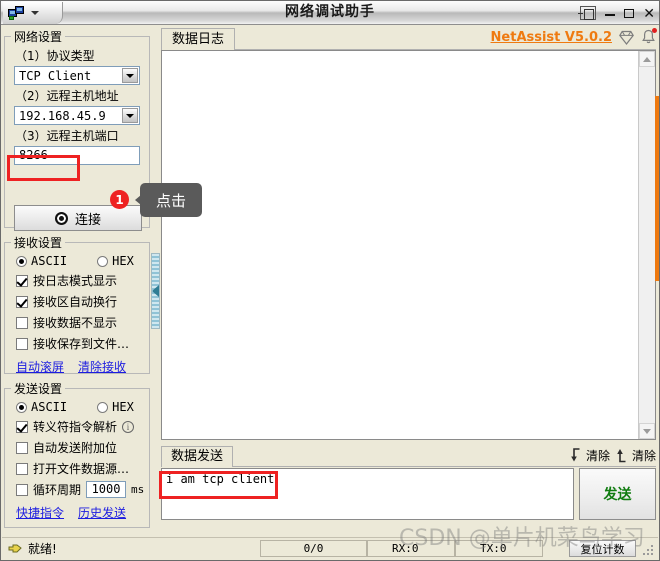 The image size is (660, 561). I want to click on network-monitor-icon, so click(16, 13).